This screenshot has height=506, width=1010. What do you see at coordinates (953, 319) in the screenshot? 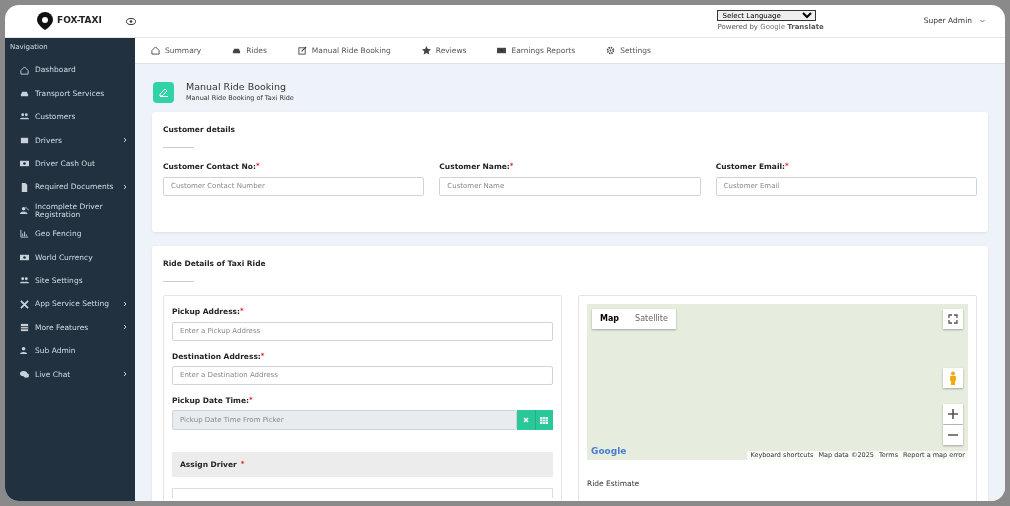
I see `fullscreen-icon` at bounding box center [953, 319].